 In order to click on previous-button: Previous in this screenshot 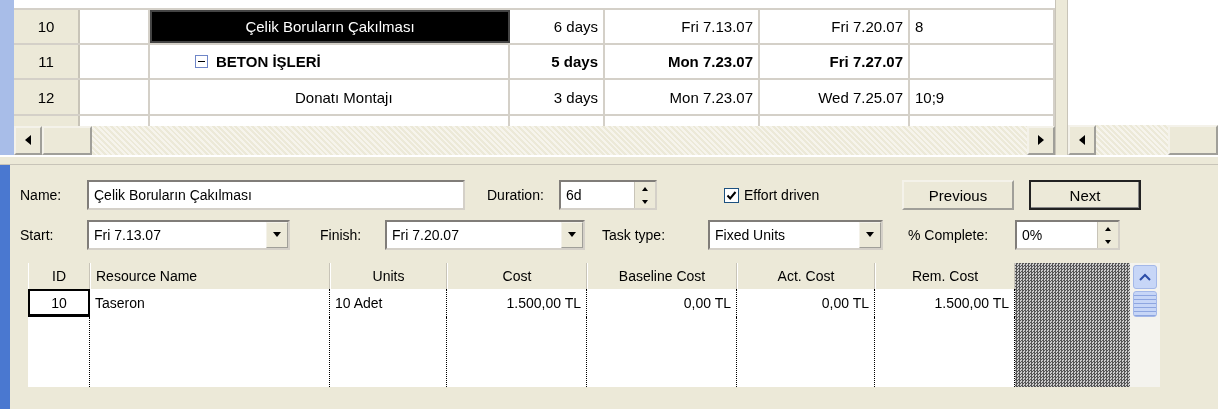, I will do `click(958, 195)`.